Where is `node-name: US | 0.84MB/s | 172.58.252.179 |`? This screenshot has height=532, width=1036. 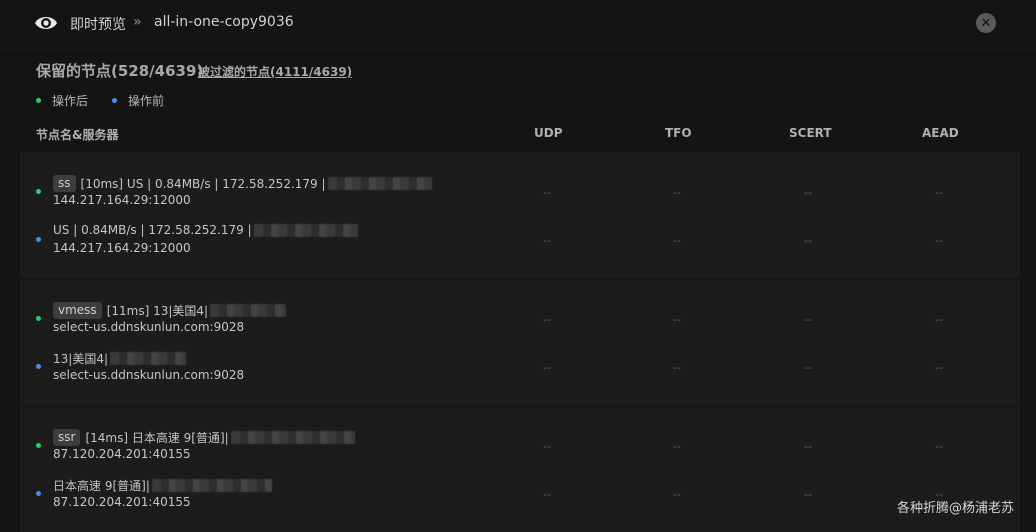
node-name: US | 0.84MB/s | 172.58.252.179 | is located at coordinates (152, 230).